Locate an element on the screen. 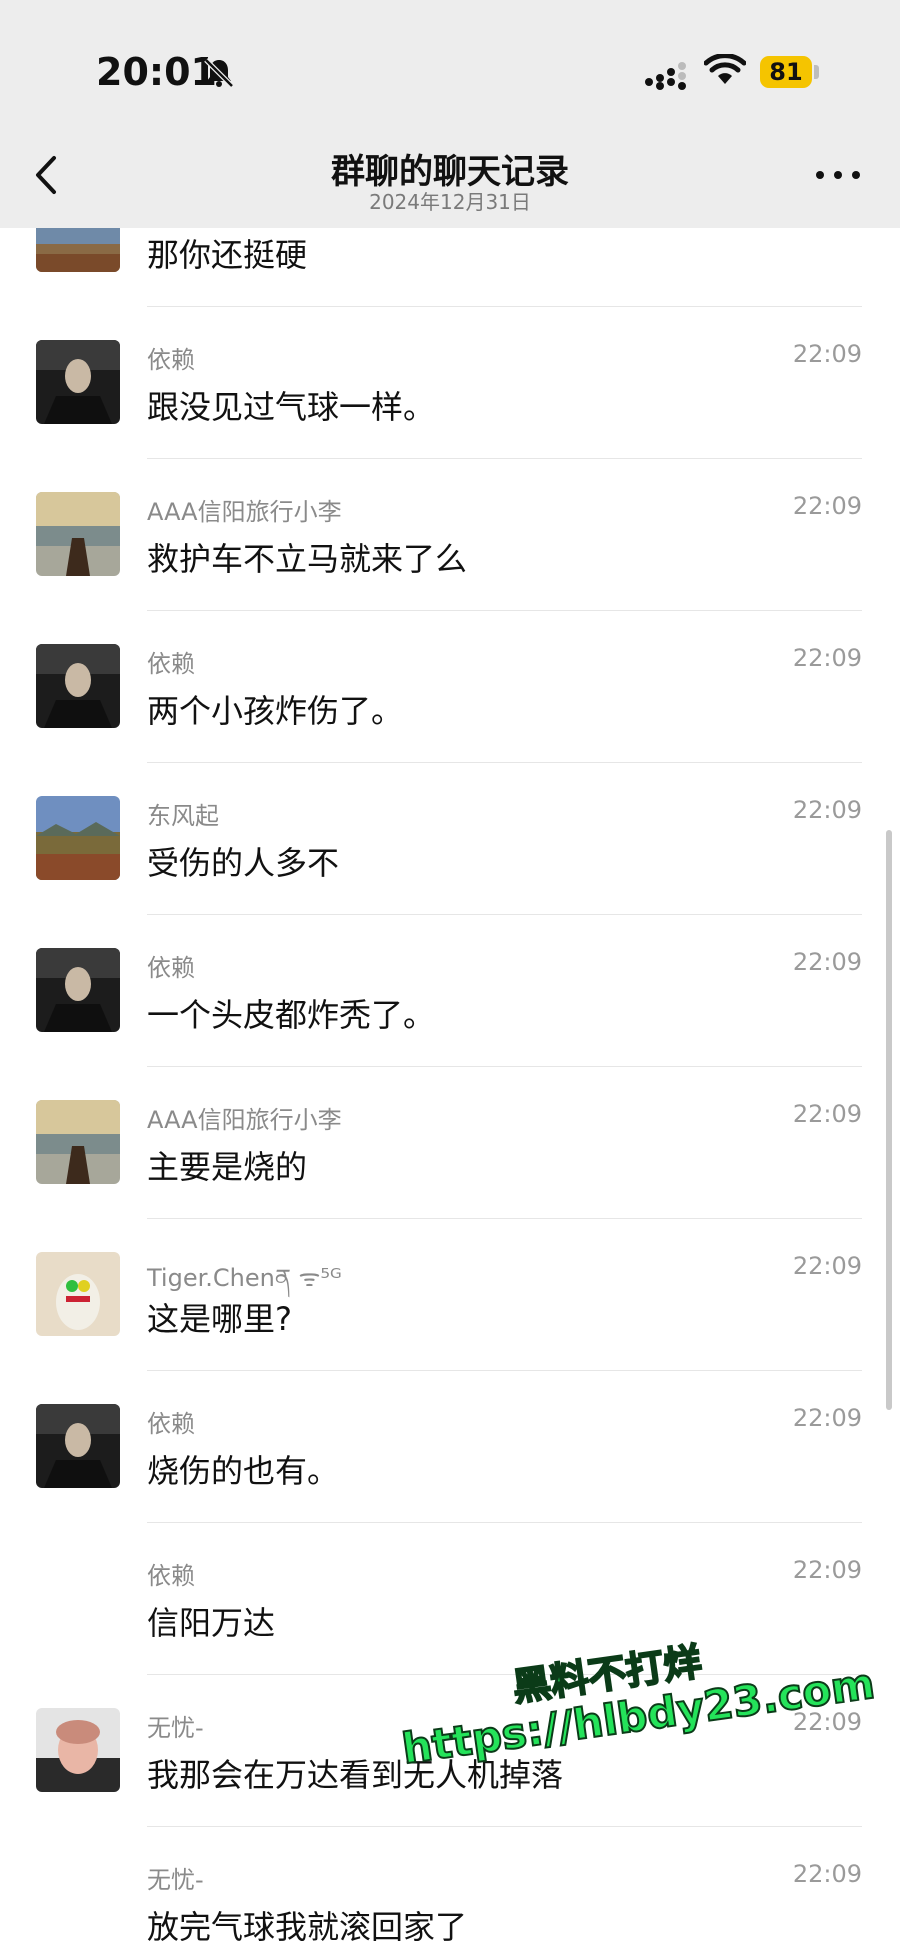  list-item: 依赖 22:09 烧伤的也有。 is located at coordinates (450, 1480).